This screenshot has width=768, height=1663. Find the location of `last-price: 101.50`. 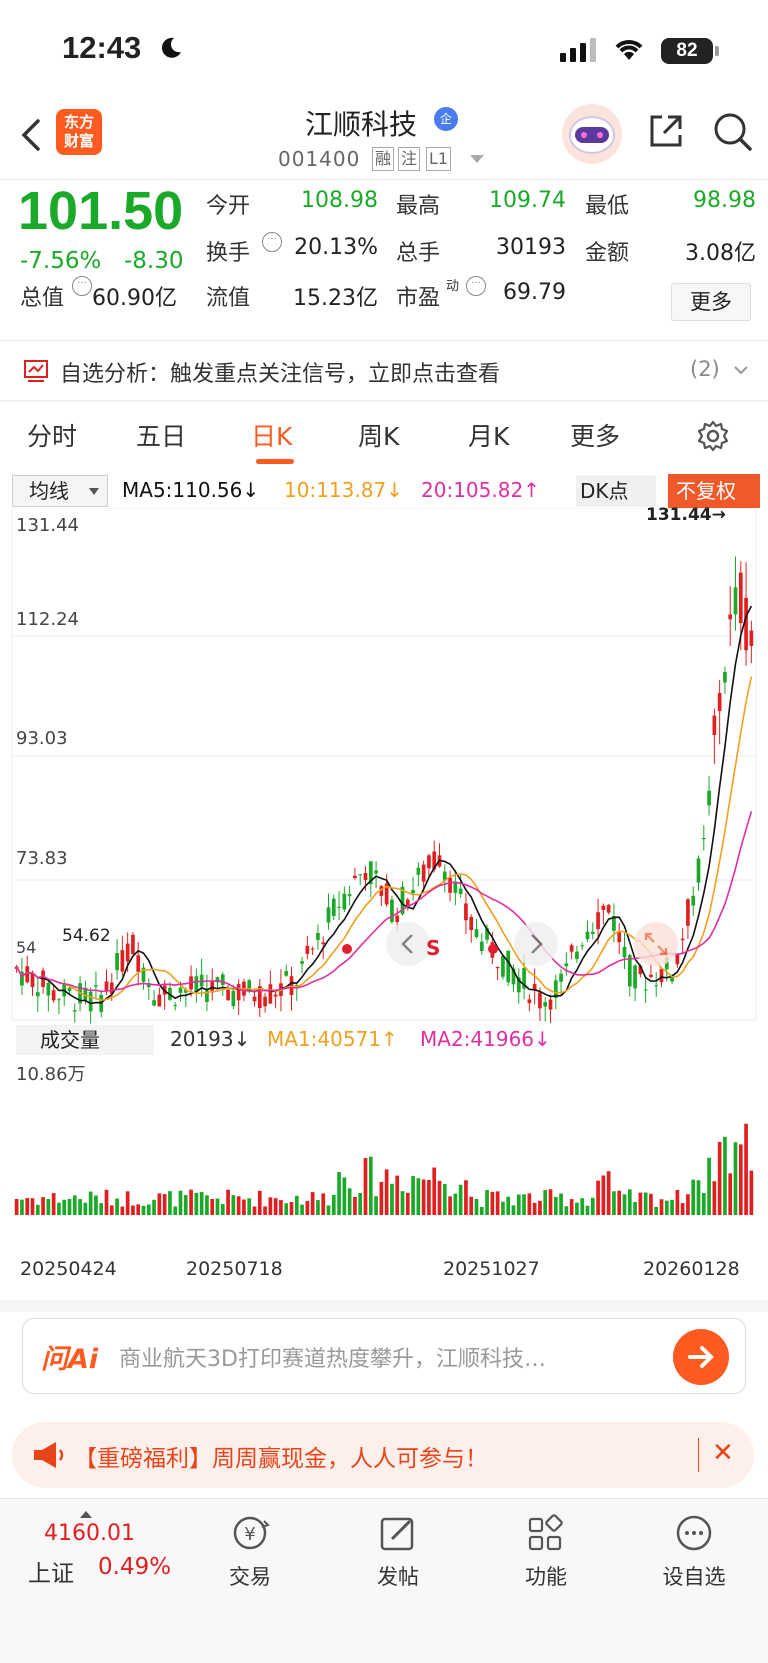

last-price: 101.50 is located at coordinates (101, 211).